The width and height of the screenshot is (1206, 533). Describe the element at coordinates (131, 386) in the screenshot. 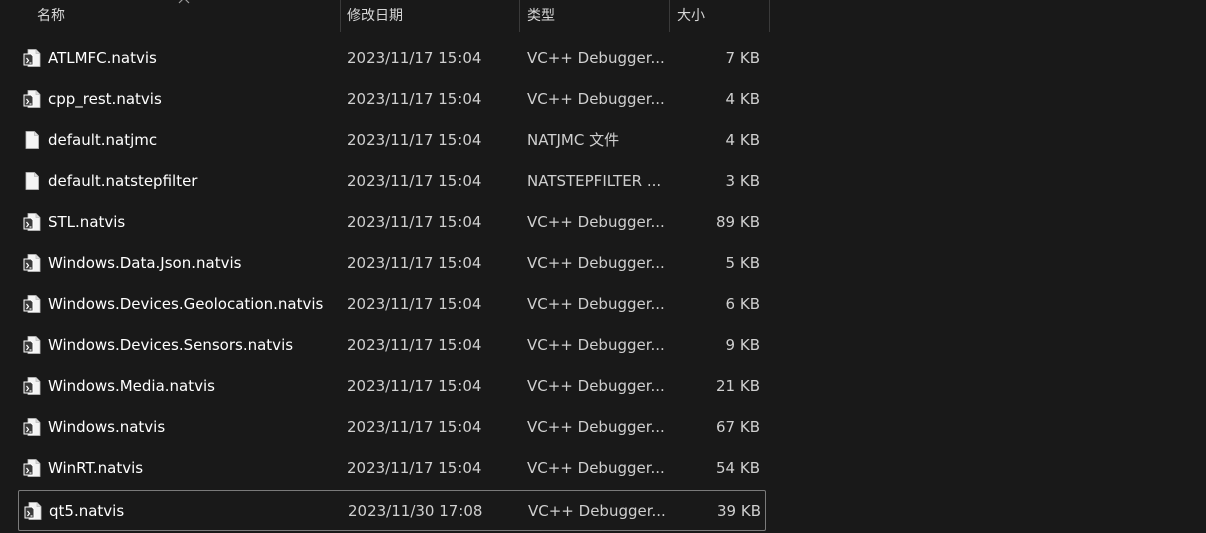

I see `file-name: Windows.Media.natvis` at that location.